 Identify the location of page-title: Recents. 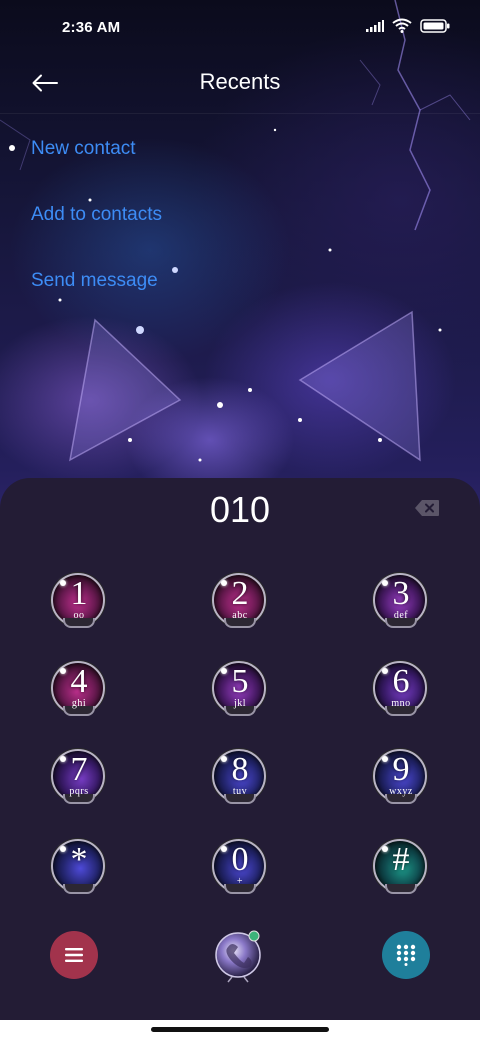
(240, 81).